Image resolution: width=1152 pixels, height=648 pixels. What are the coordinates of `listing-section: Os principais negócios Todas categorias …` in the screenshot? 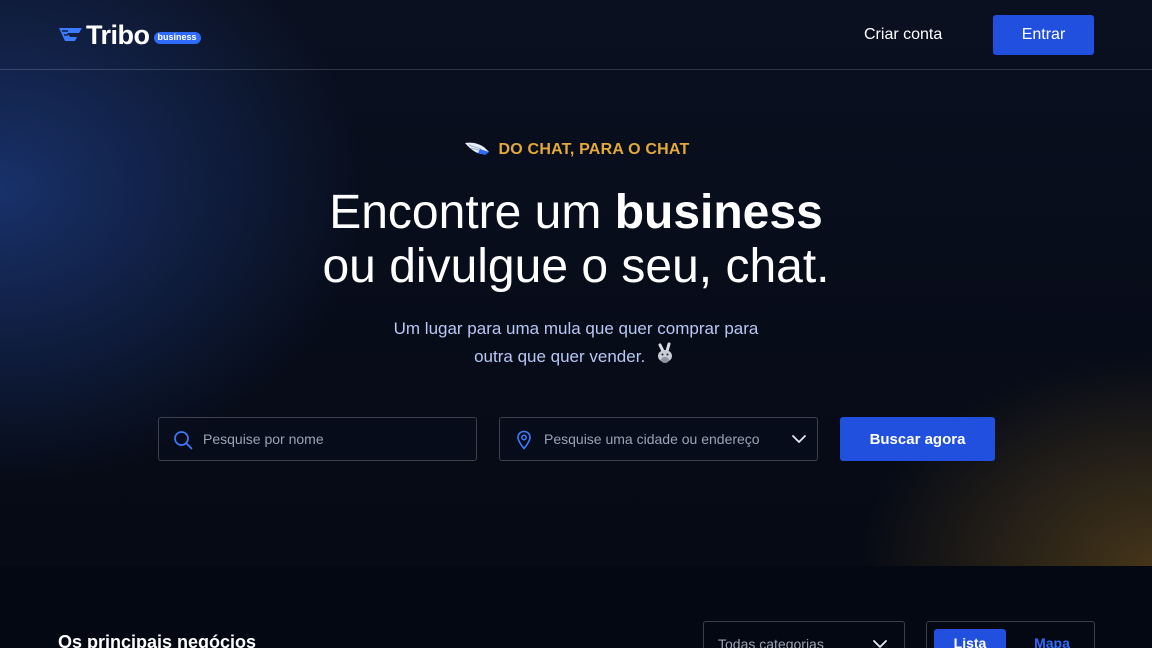 It's located at (576, 607).